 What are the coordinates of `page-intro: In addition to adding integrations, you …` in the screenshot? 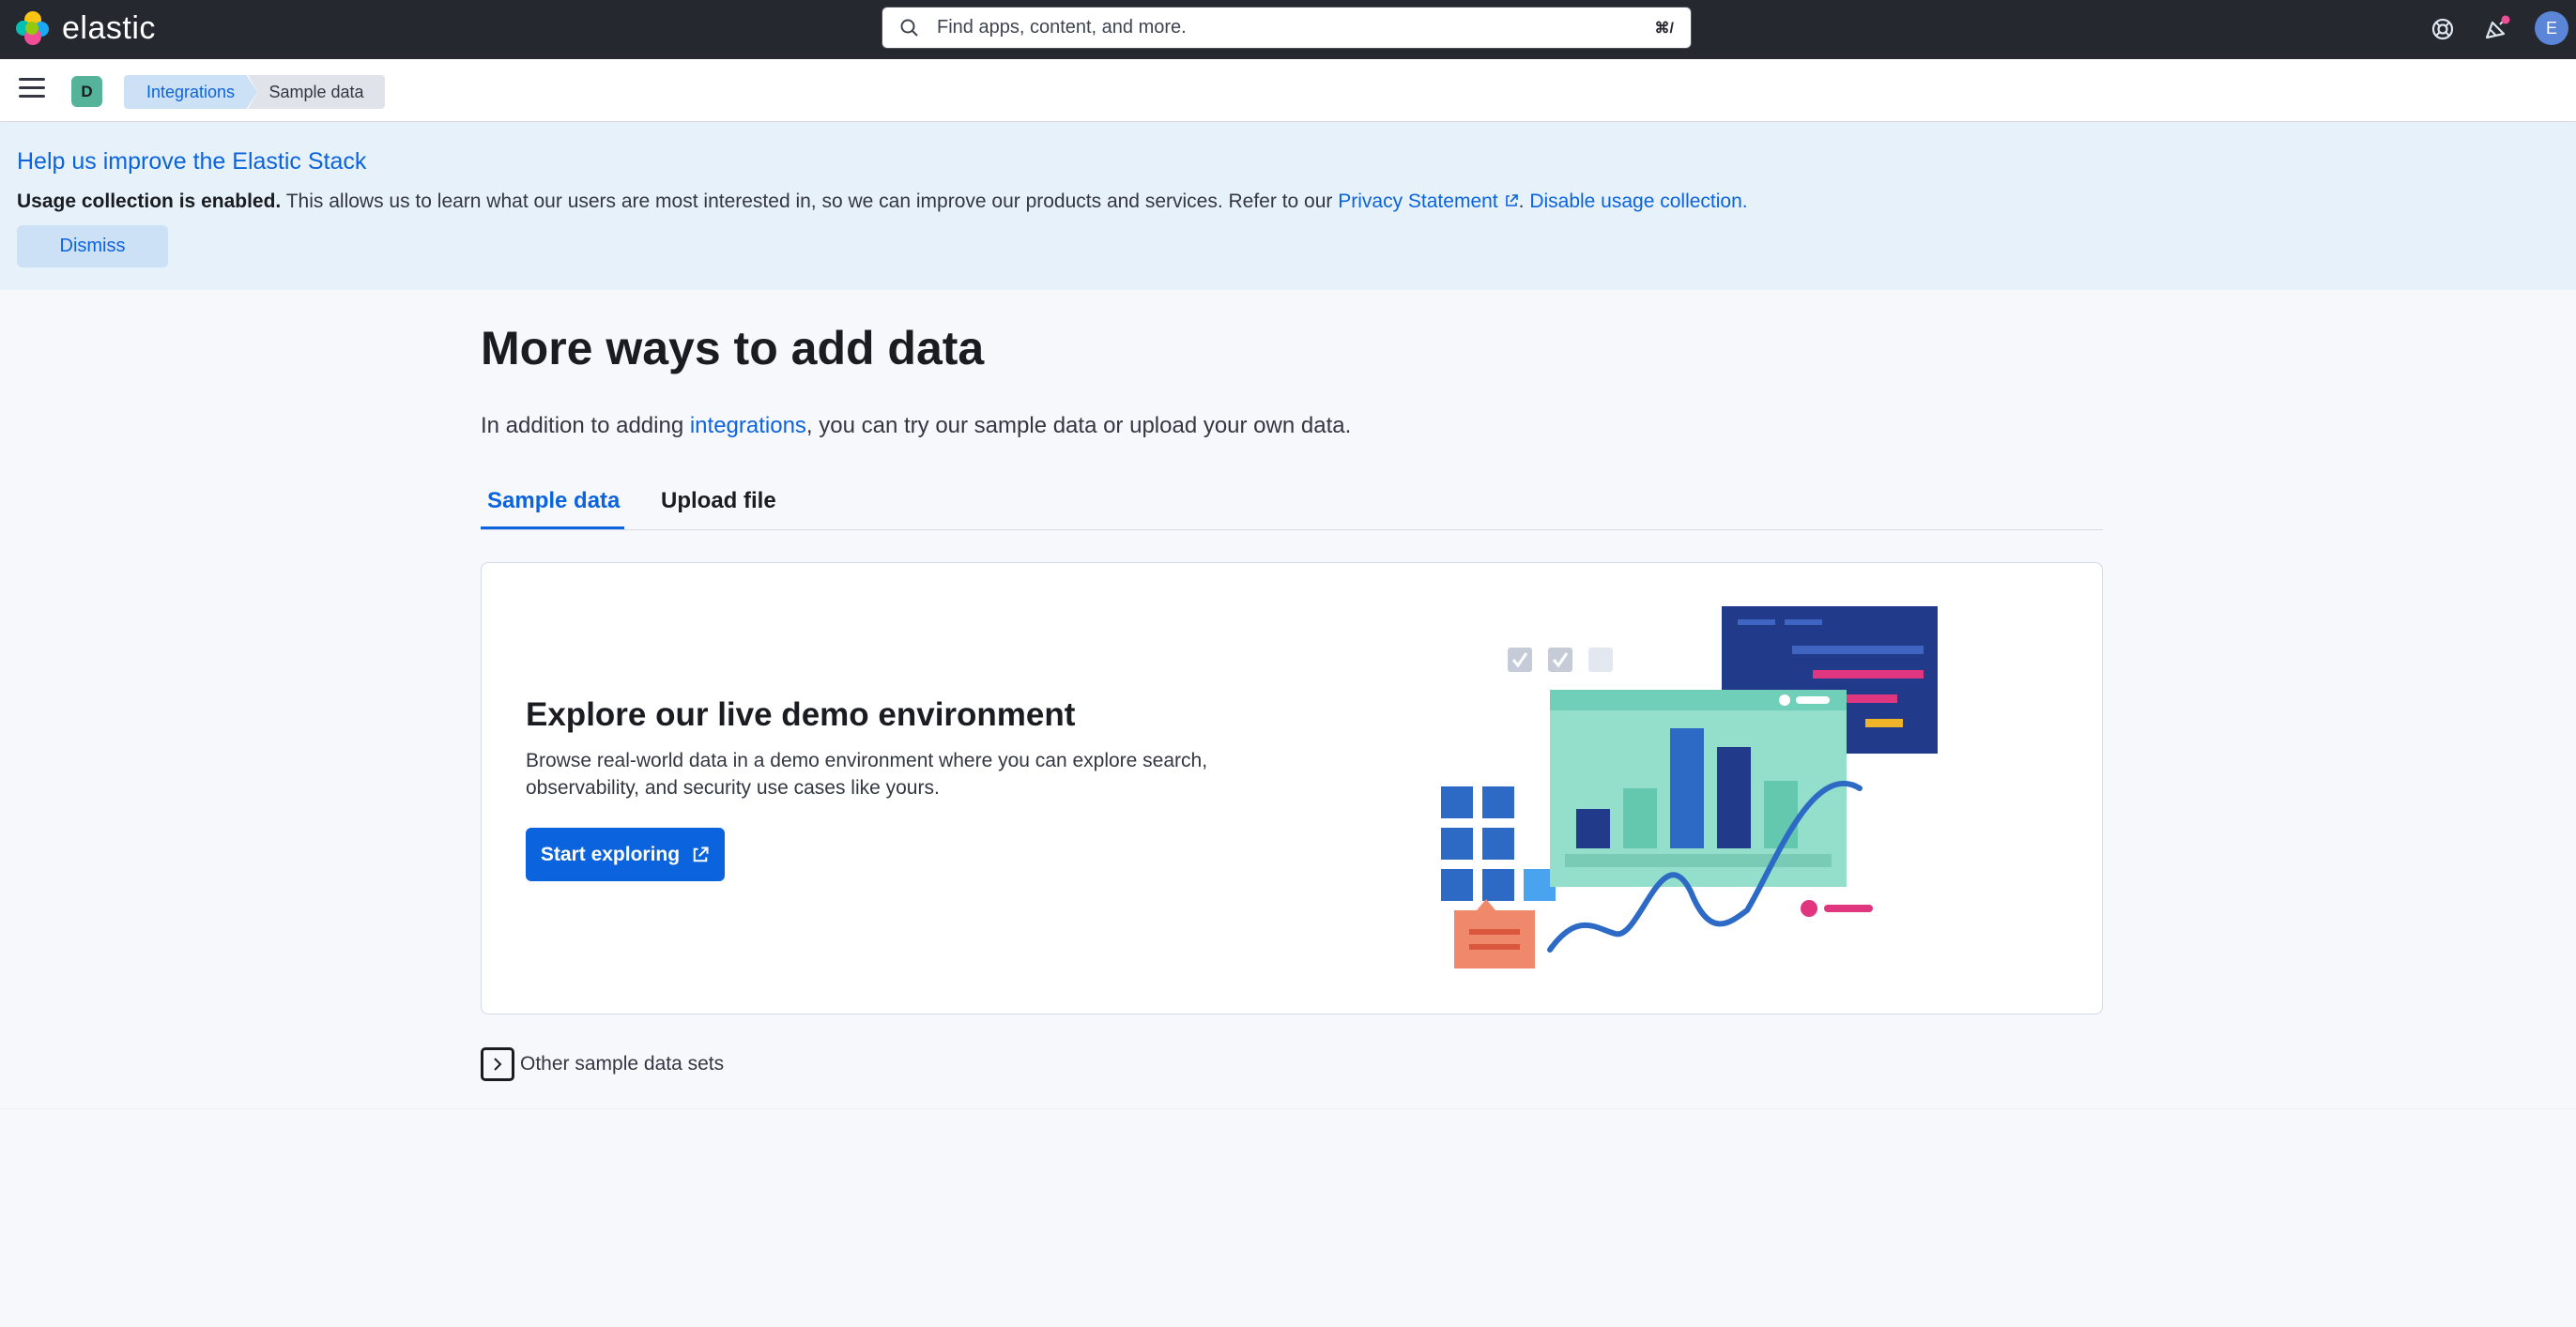 It's located at (916, 426).